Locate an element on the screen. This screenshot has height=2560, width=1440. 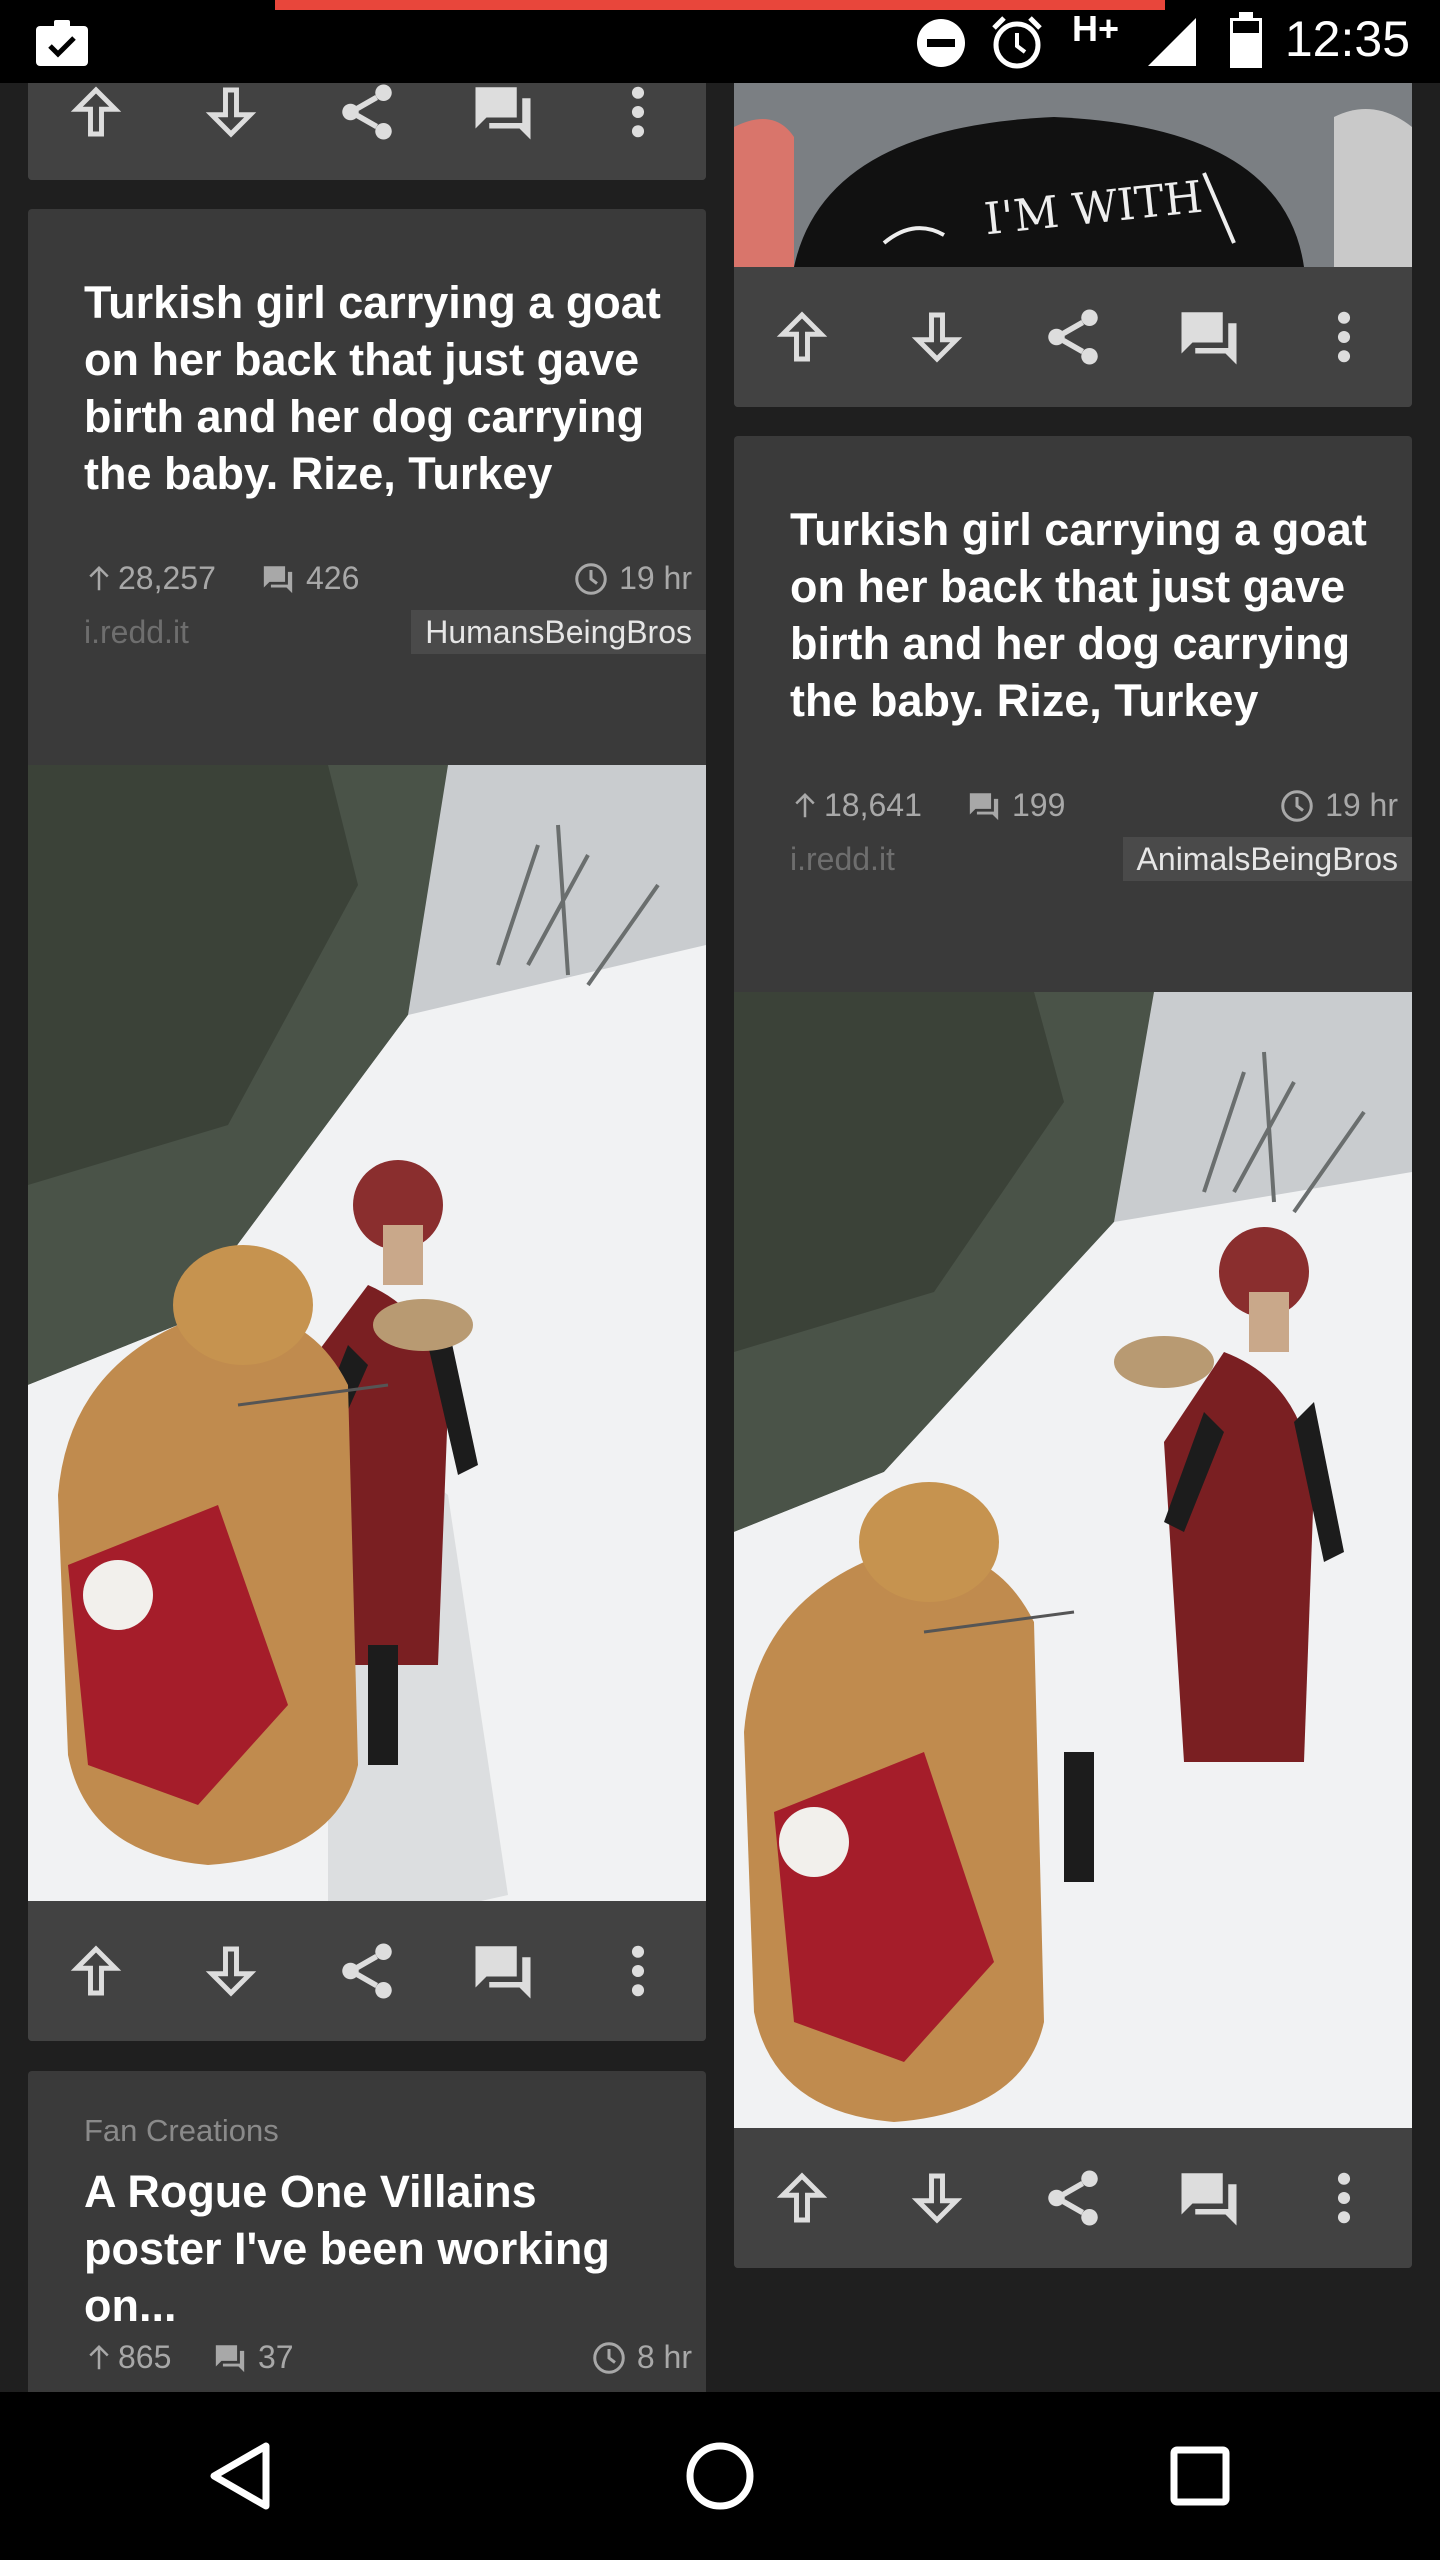
post-age: 8 hr is located at coordinates (641, 2357).